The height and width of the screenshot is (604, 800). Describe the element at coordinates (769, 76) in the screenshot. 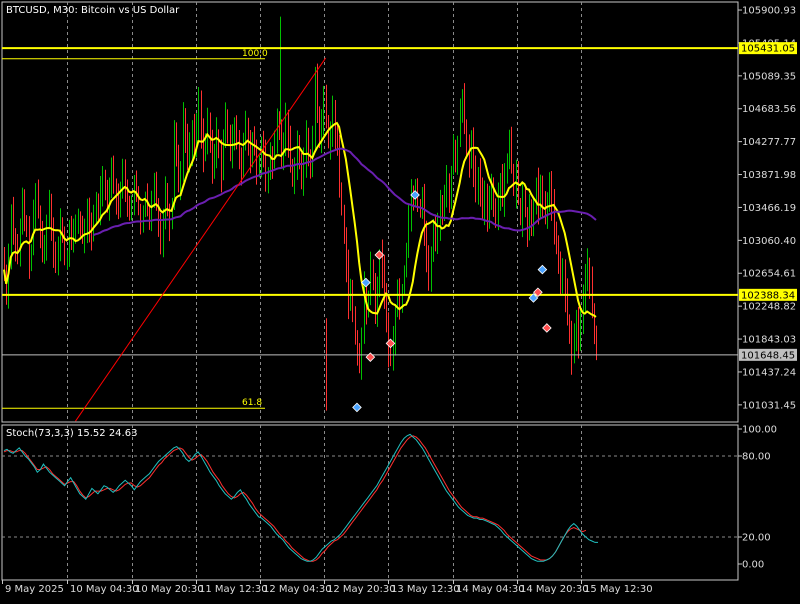

I see `price-tick-label: 105089.35` at that location.